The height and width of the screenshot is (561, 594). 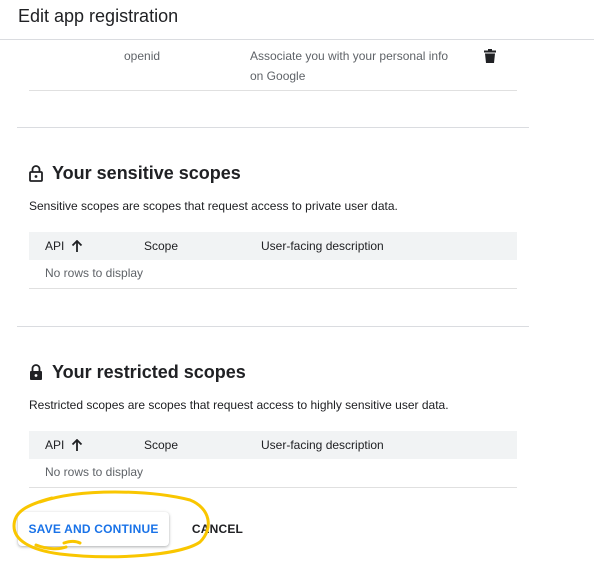 What do you see at coordinates (37, 373) in the screenshot?
I see `lock-icon` at bounding box center [37, 373].